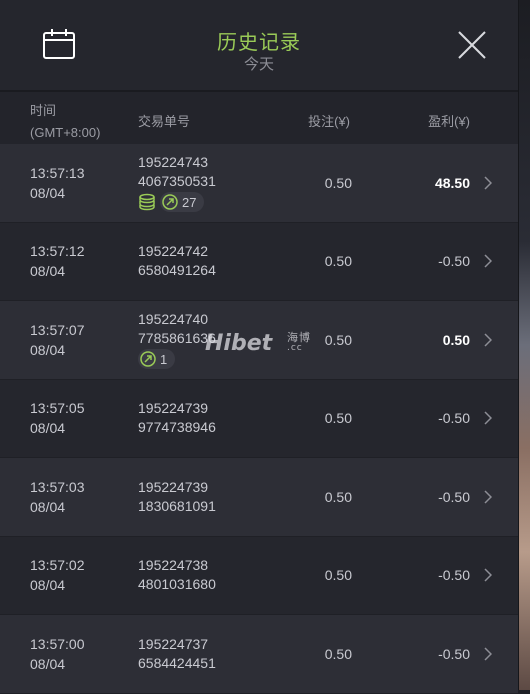 The width and height of the screenshot is (530, 694). What do you see at coordinates (173, 643) in the screenshot?
I see `row-order-id-1: 195224737` at bounding box center [173, 643].